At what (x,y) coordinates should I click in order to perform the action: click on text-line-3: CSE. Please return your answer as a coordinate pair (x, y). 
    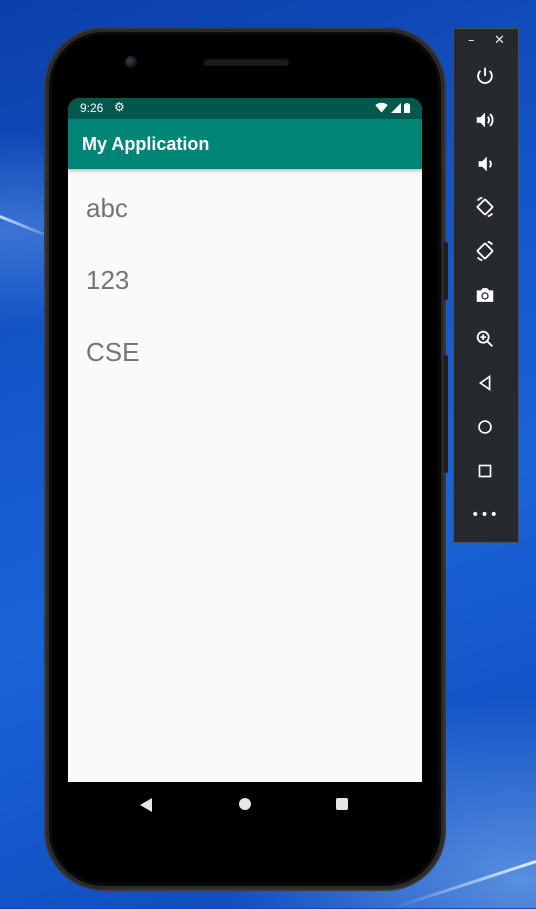
    Looking at the image, I should click on (113, 352).